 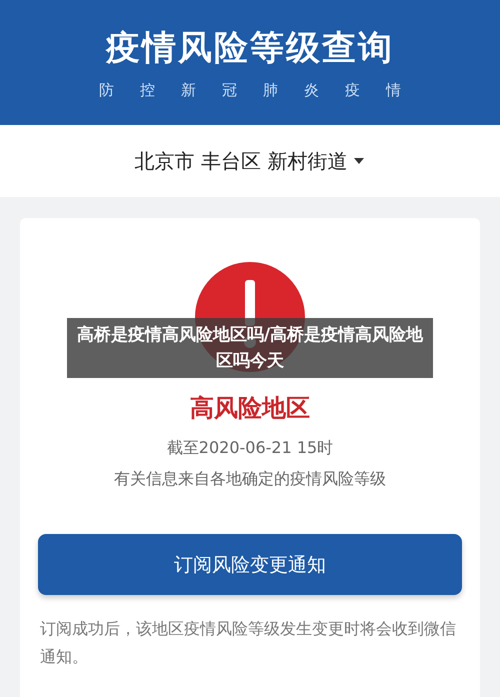 What do you see at coordinates (250, 564) in the screenshot?
I see `subscribe-button: 订阅风险变更通知` at bounding box center [250, 564].